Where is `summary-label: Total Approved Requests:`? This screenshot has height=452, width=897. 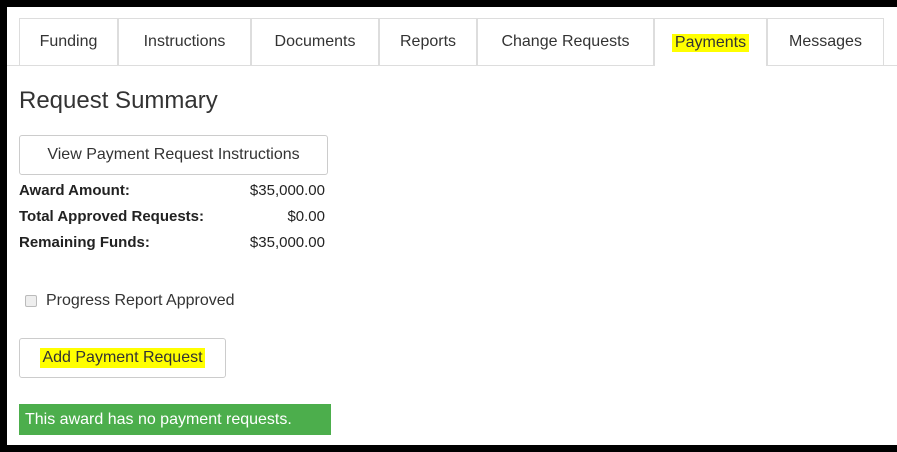 summary-label: Total Approved Requests: is located at coordinates (112, 216).